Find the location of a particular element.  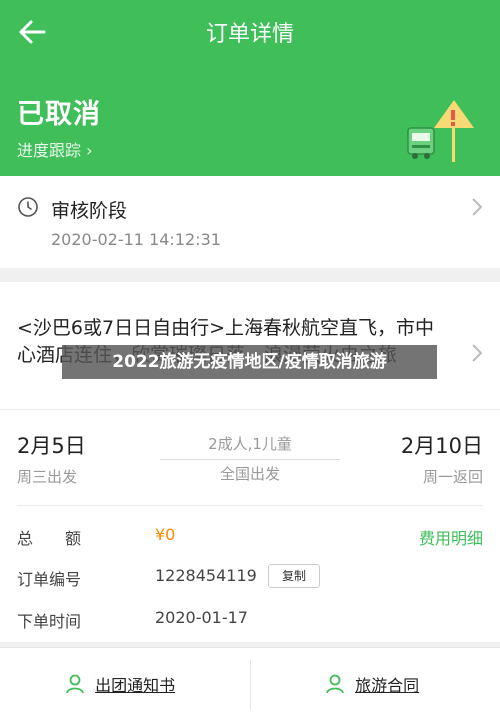

order-time: 2020-01-17 is located at coordinates (201, 617).